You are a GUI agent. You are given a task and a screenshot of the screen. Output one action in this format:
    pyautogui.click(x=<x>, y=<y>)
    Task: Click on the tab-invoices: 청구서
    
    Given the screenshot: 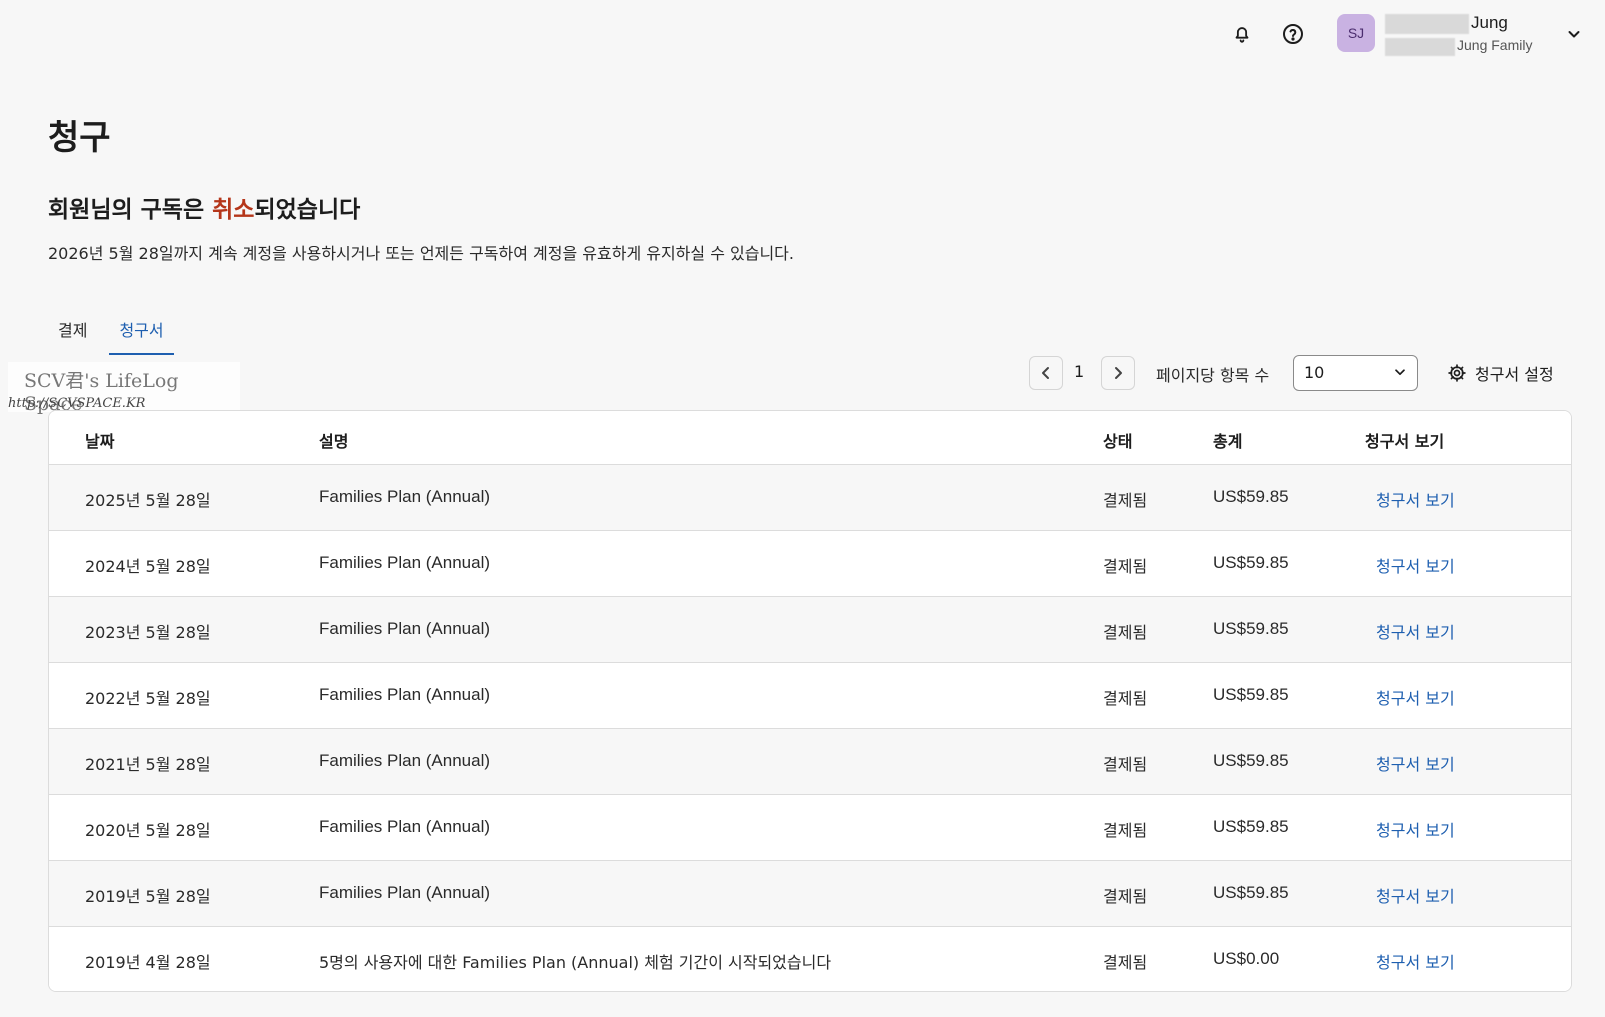 What is the action you would take?
    pyautogui.click(x=141, y=330)
    